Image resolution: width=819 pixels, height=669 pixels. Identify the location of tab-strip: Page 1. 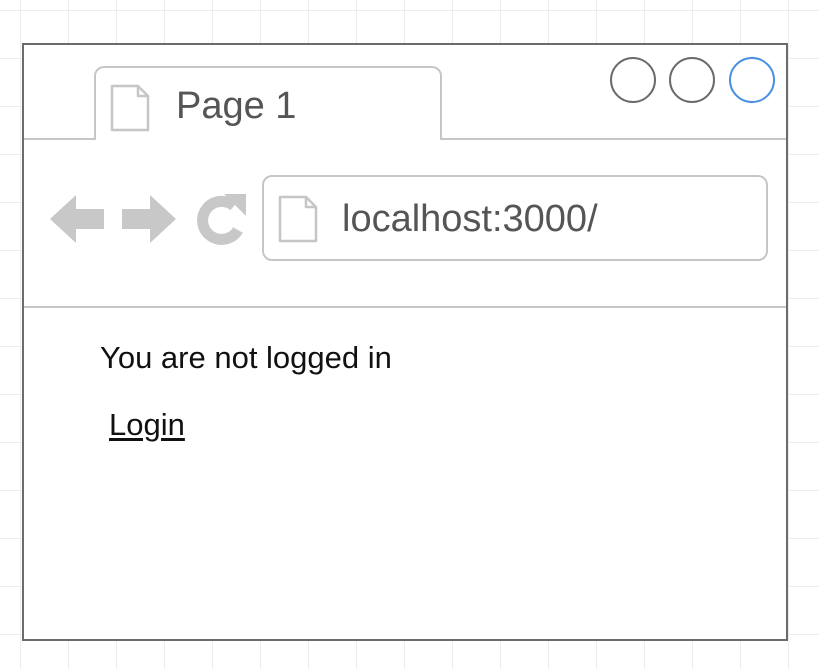
(405, 93).